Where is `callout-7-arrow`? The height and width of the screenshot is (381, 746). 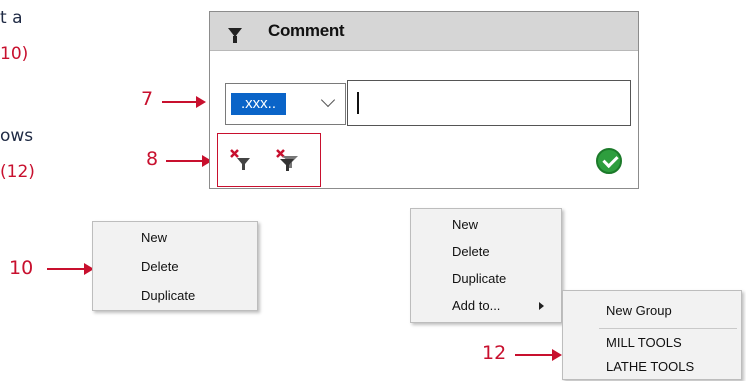
callout-7-arrow is located at coordinates (184, 102).